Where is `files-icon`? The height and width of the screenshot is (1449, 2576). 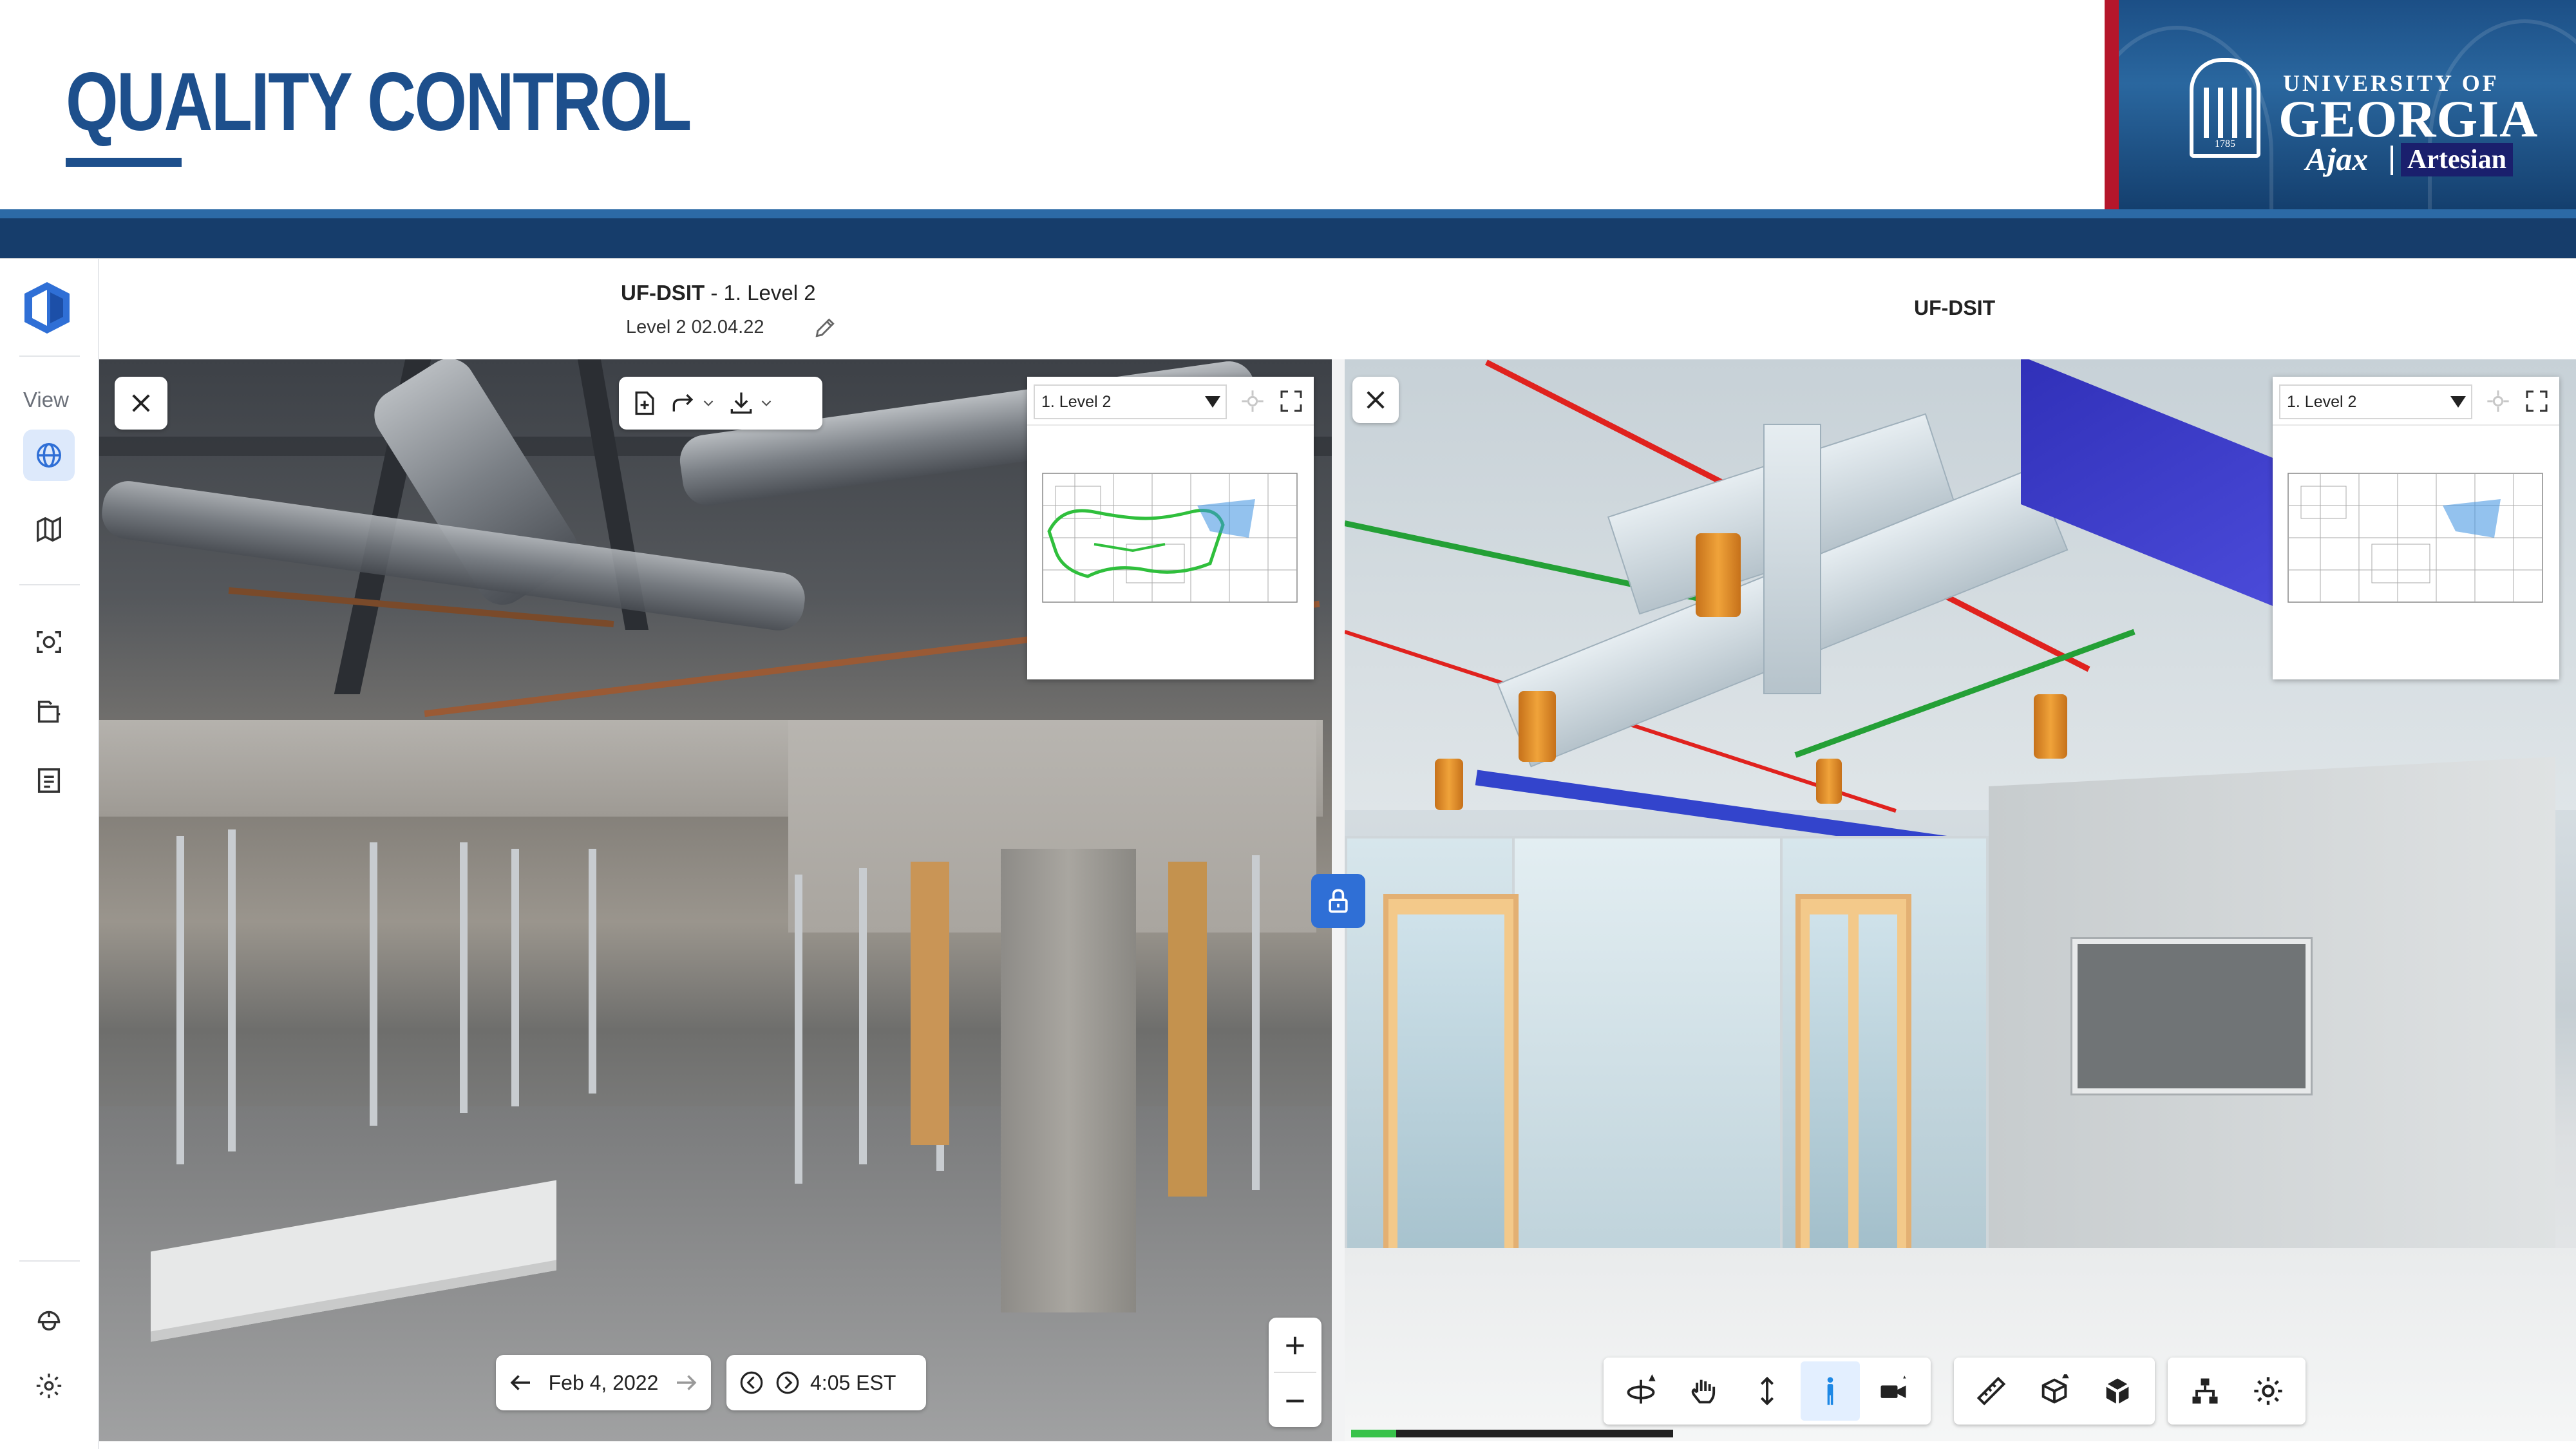
files-icon is located at coordinates (49, 712).